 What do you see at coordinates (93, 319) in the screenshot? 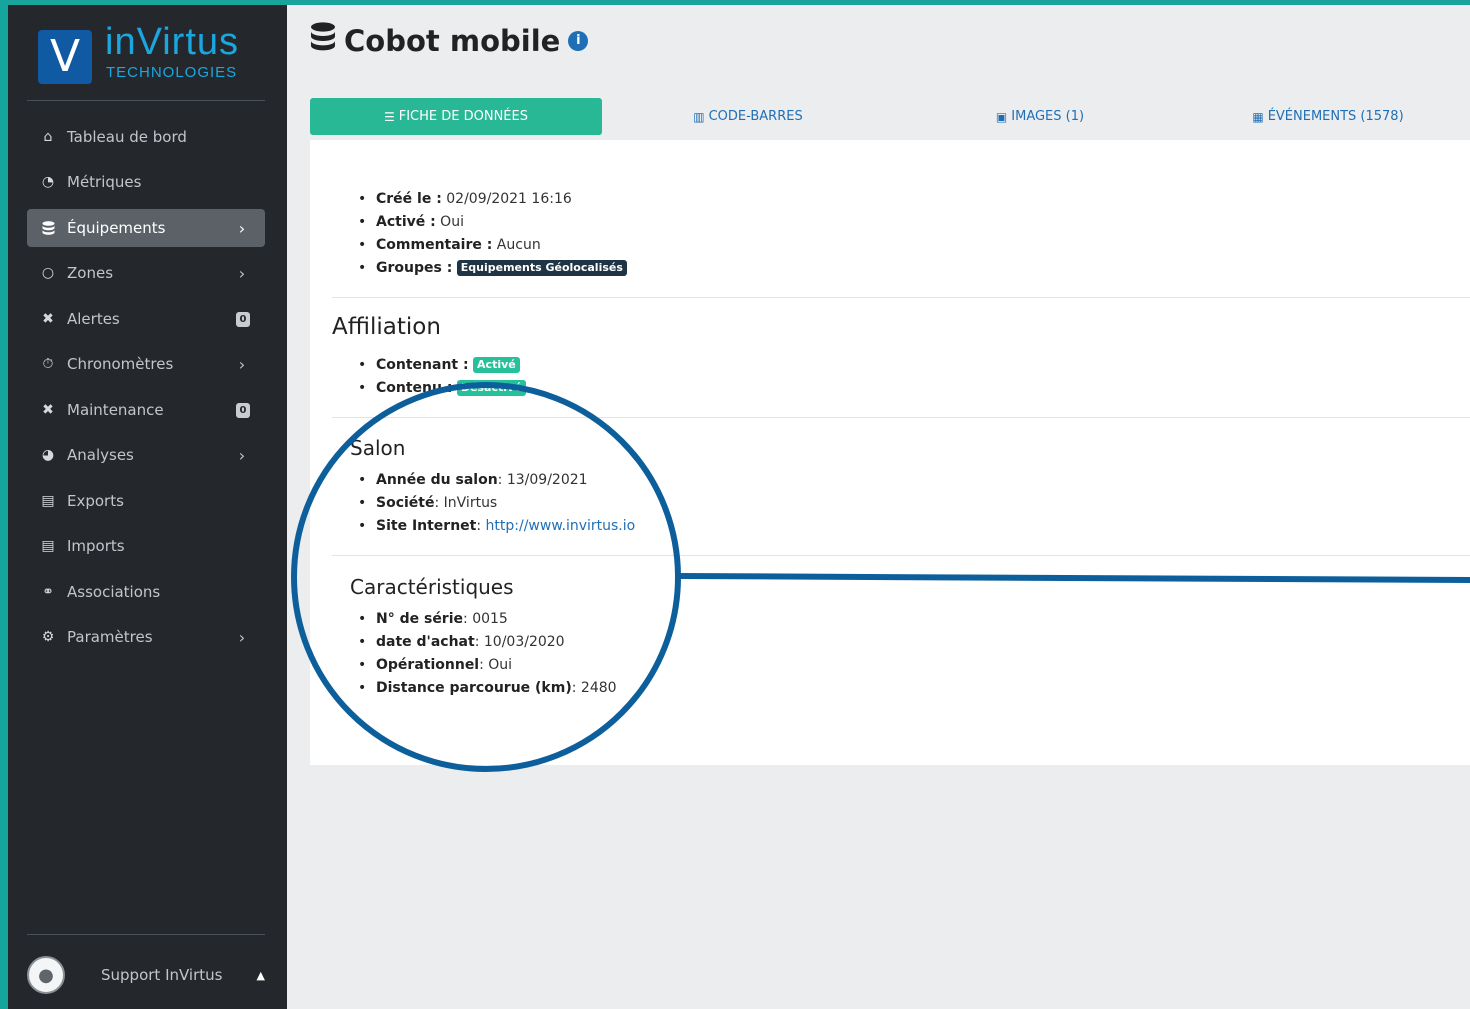
I see `sidebar-item-label: Alertes` at bounding box center [93, 319].